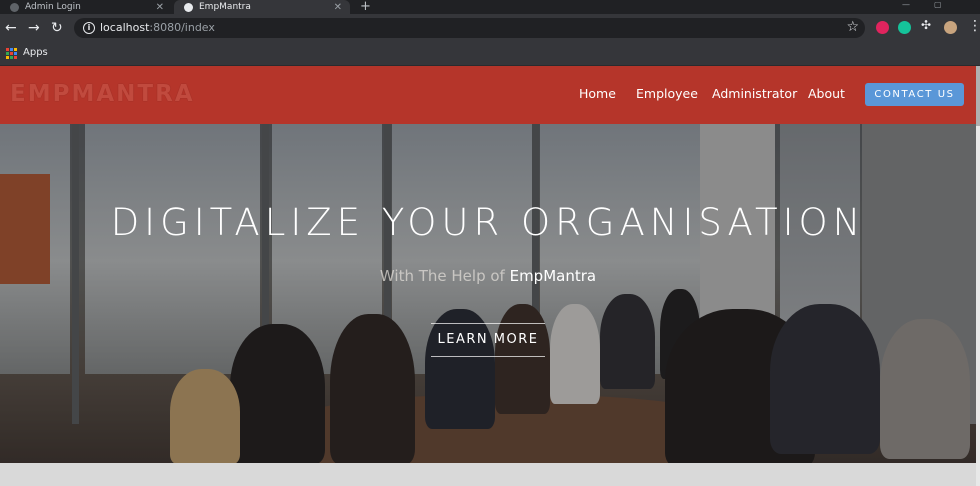  I want to click on puzzle-icon: ✣, so click(927, 25).